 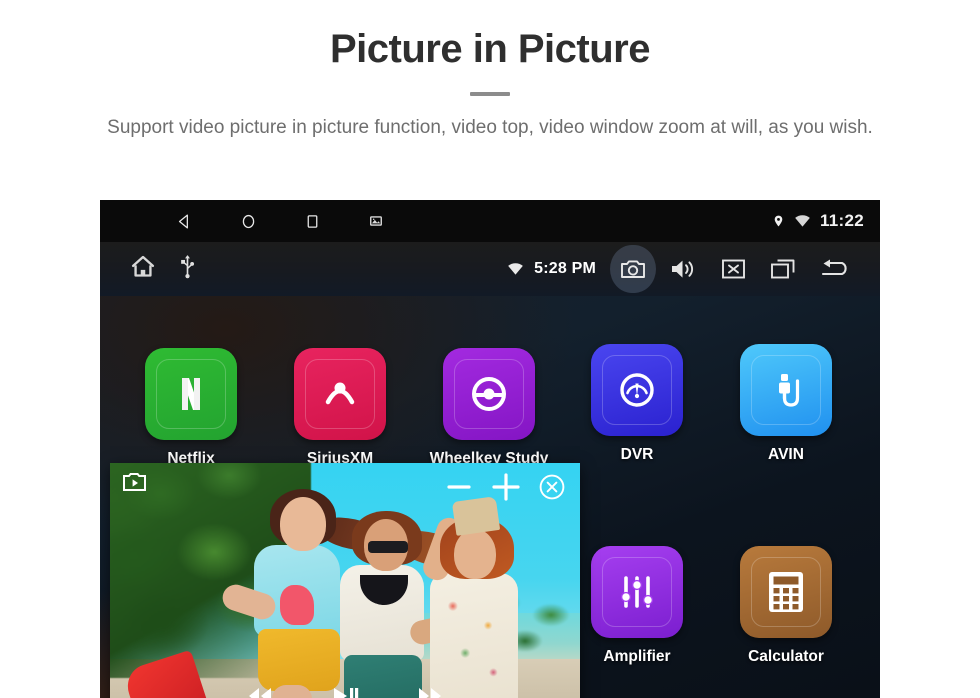 I want to click on close-box-icon, so click(x=733, y=269).